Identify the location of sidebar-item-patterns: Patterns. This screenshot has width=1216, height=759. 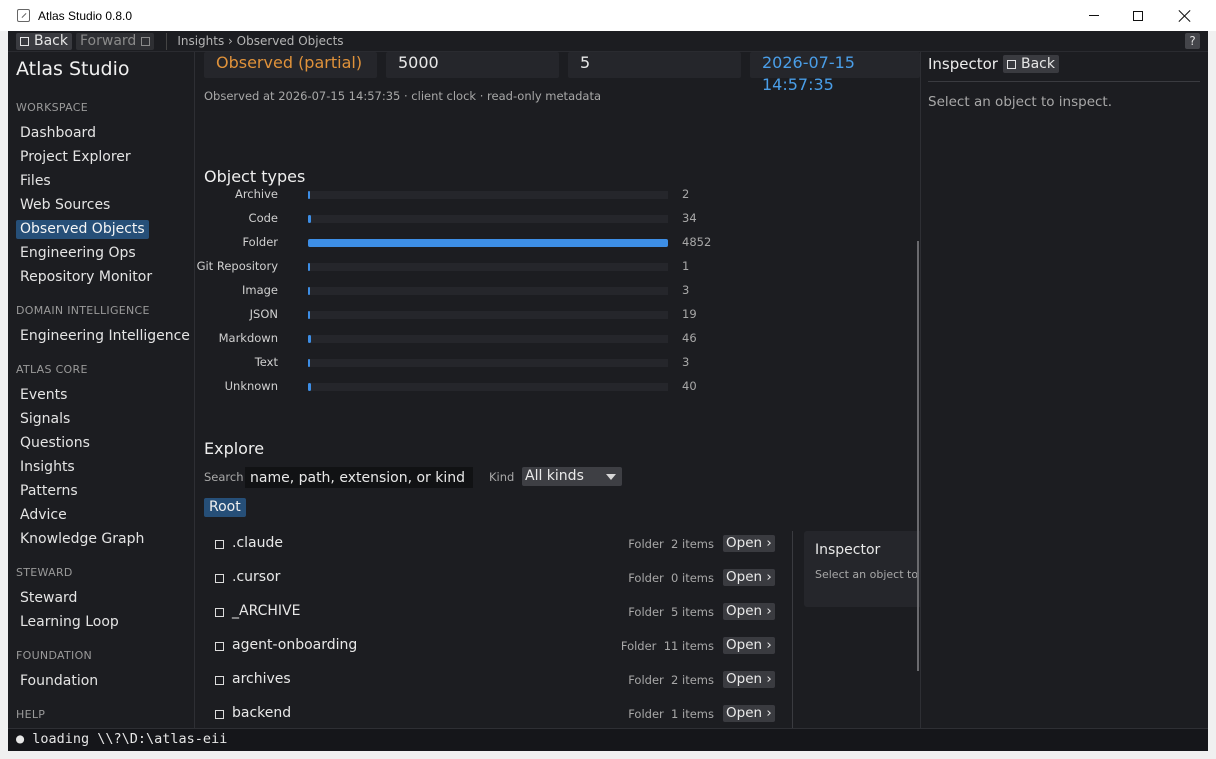
(49, 491).